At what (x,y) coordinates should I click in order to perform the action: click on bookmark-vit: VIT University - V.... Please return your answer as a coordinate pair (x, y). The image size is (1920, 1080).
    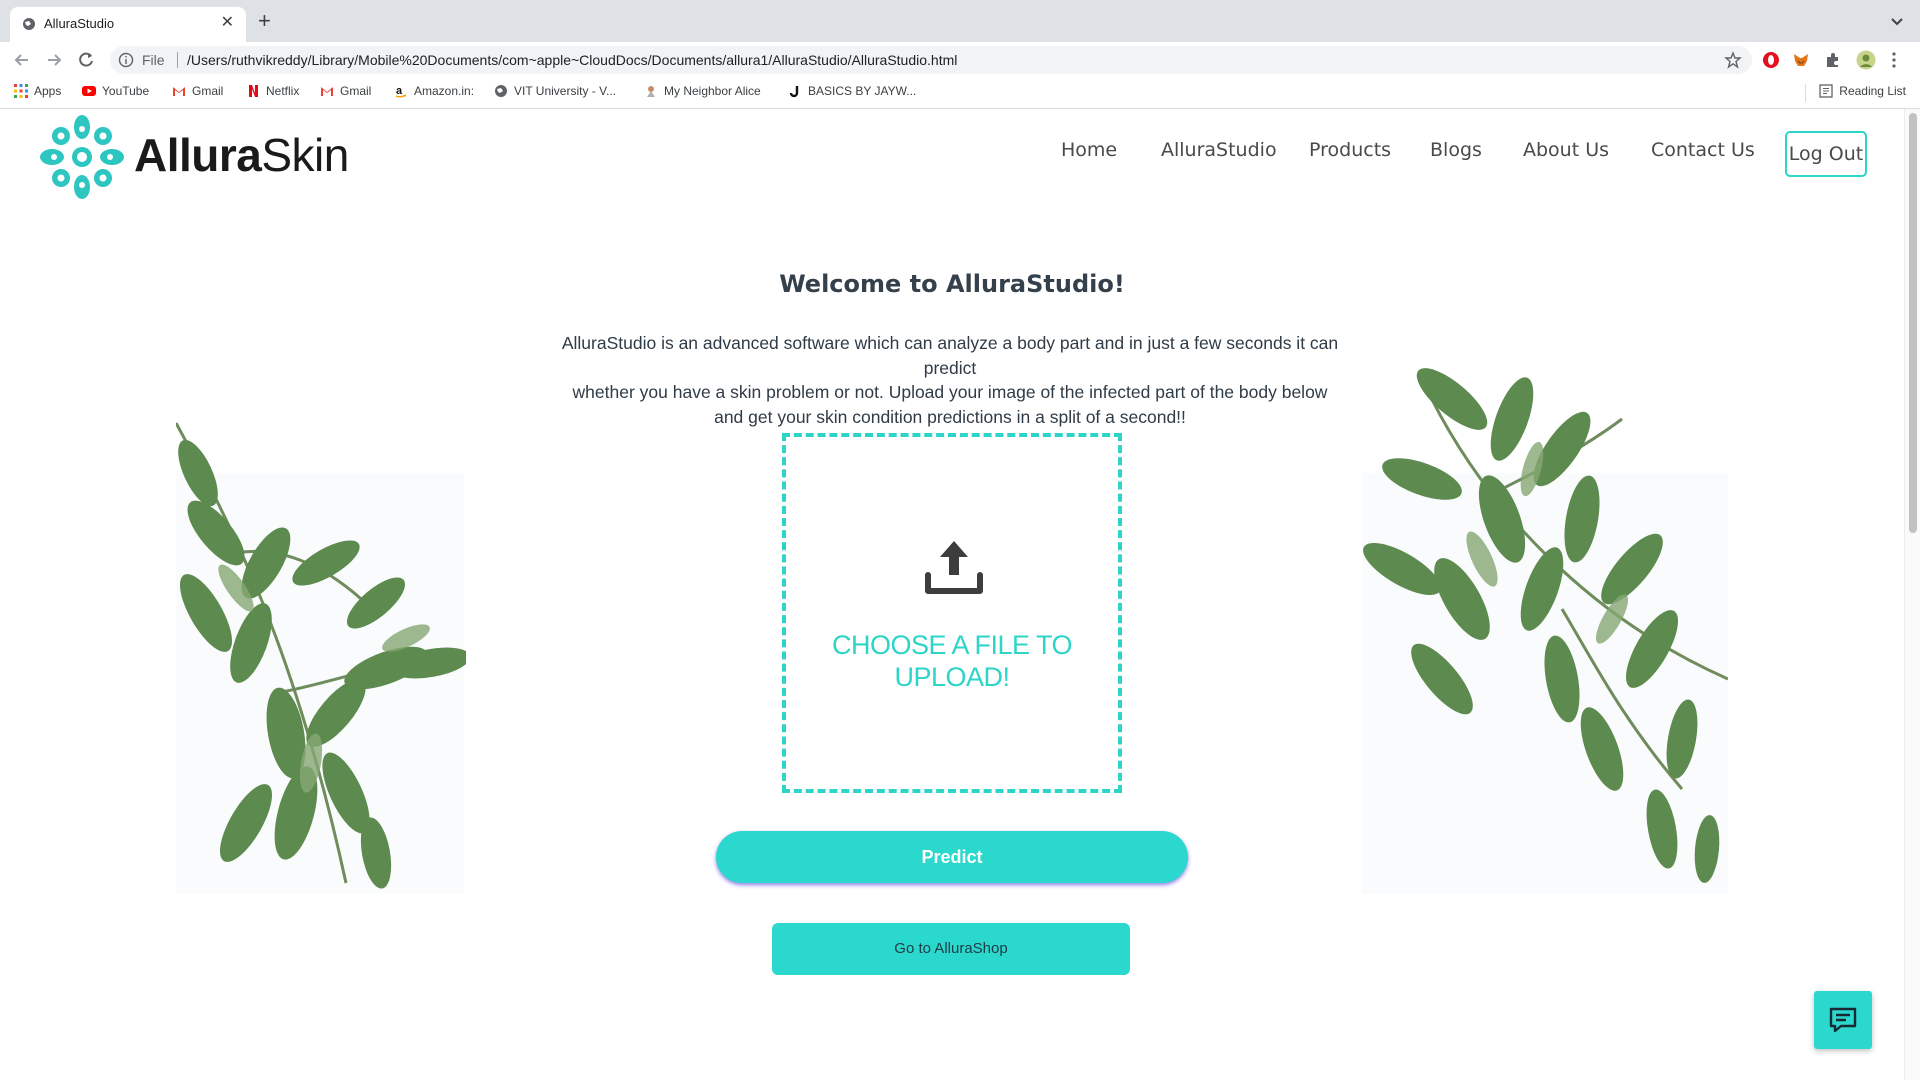
    Looking at the image, I should click on (555, 93).